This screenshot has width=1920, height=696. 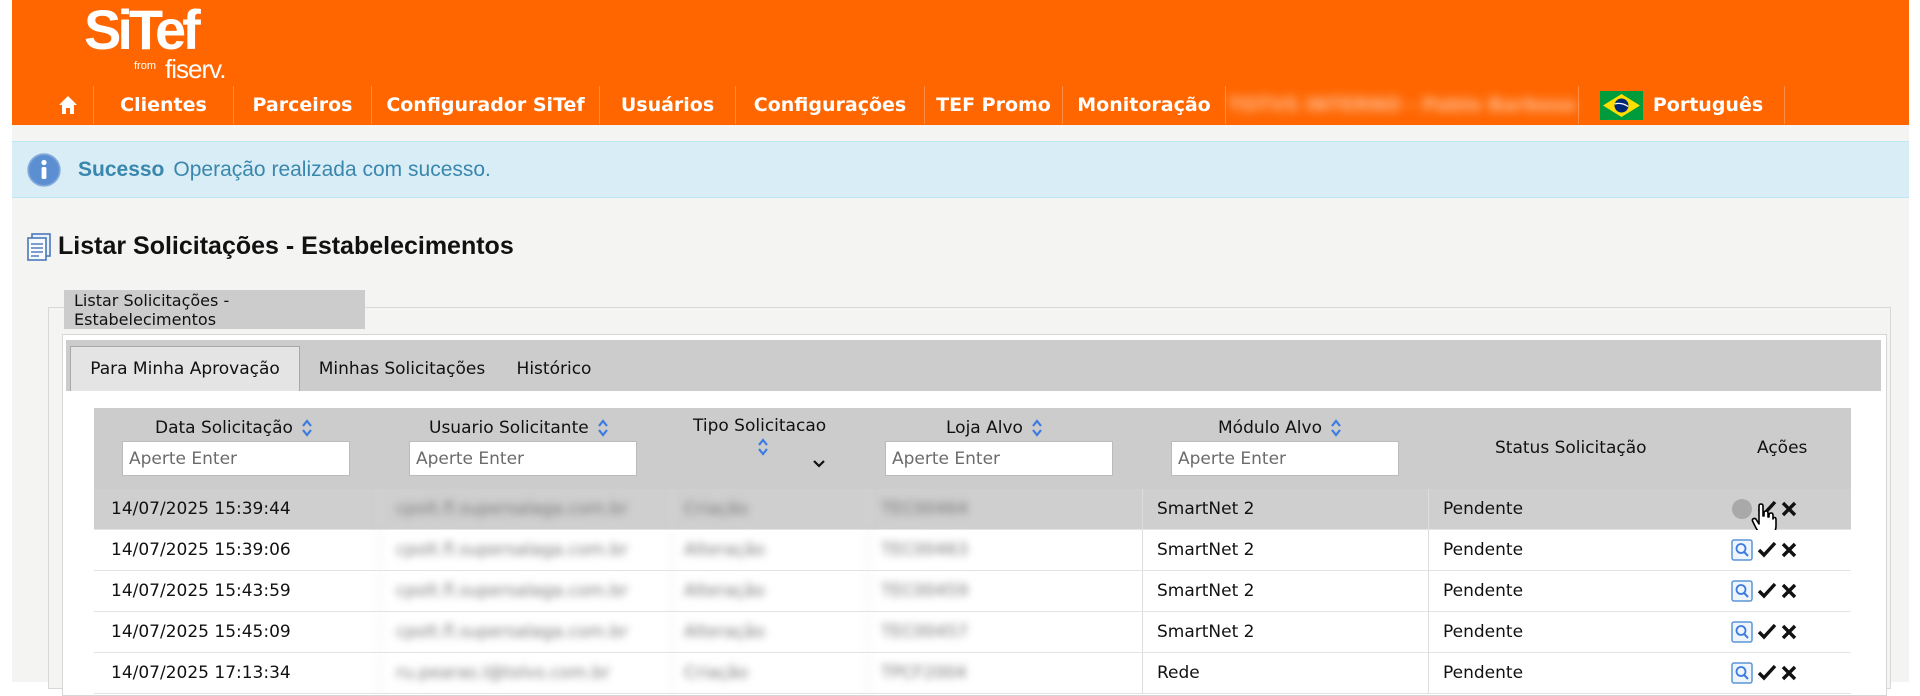 I want to click on cell-modulo: Rede, so click(x=1284, y=673).